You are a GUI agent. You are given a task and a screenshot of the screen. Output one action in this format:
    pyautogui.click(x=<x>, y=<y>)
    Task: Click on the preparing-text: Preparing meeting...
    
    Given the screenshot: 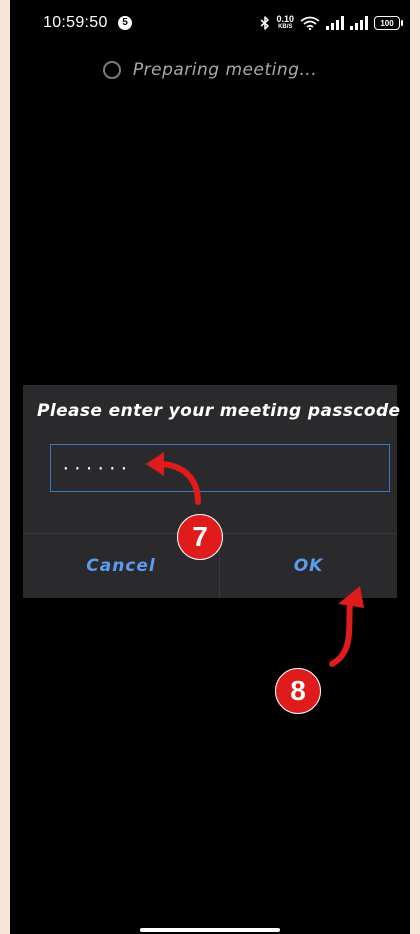 What is the action you would take?
    pyautogui.click(x=225, y=70)
    